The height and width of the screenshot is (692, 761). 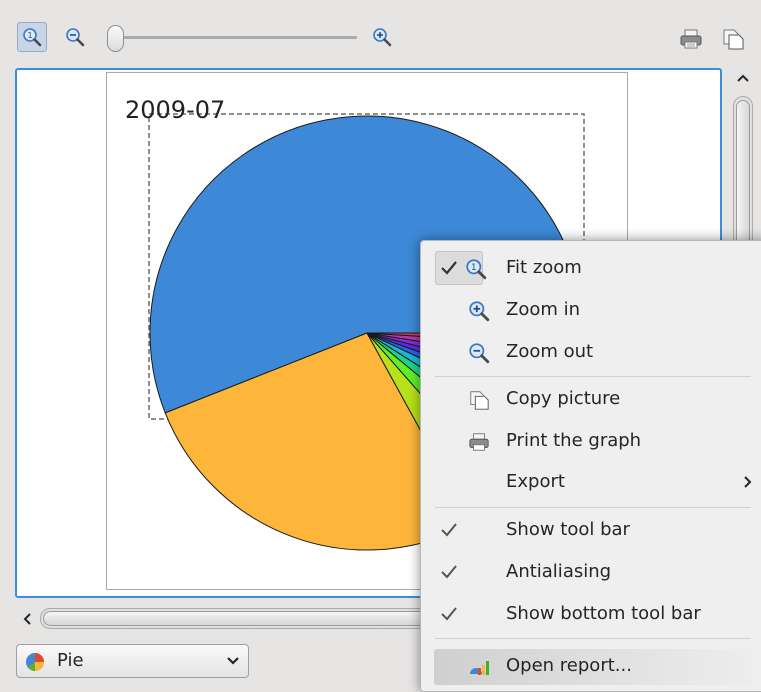 I want to click on menu-item-zoom-out: Zoom out, so click(x=586, y=352).